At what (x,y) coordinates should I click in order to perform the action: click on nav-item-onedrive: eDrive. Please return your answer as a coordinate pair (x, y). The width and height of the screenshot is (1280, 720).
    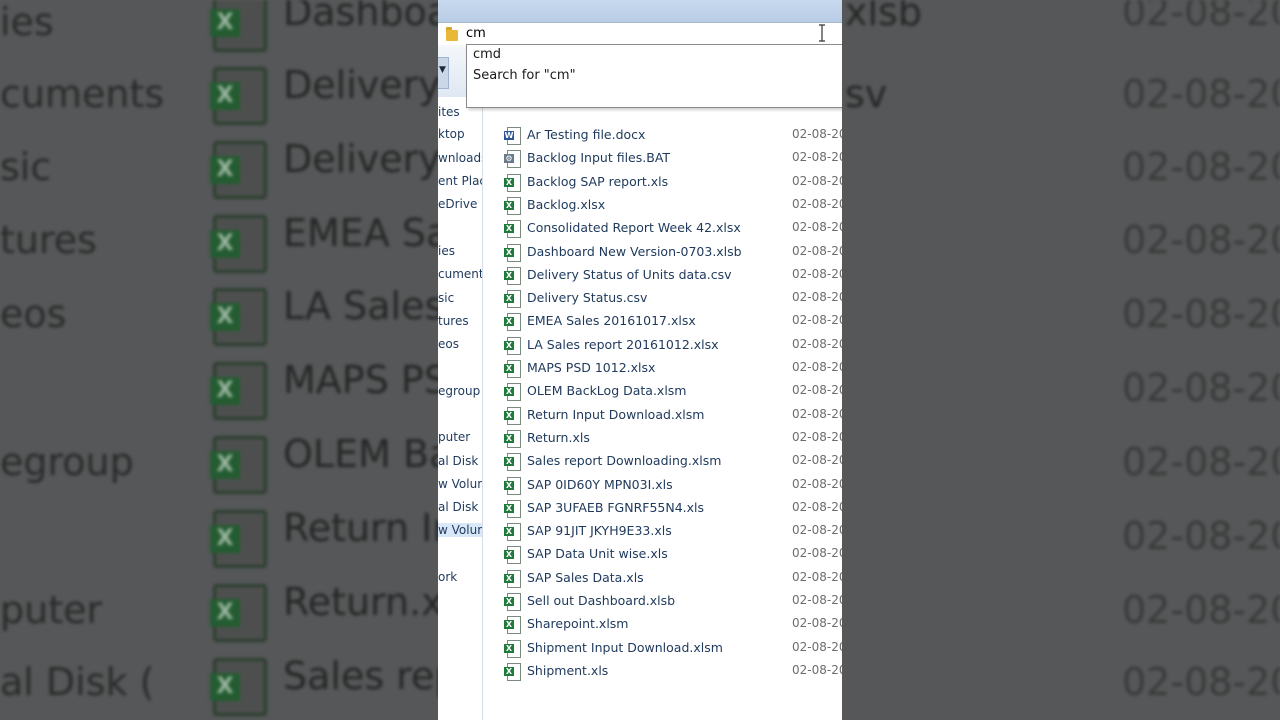
    Looking at the image, I should click on (457, 204).